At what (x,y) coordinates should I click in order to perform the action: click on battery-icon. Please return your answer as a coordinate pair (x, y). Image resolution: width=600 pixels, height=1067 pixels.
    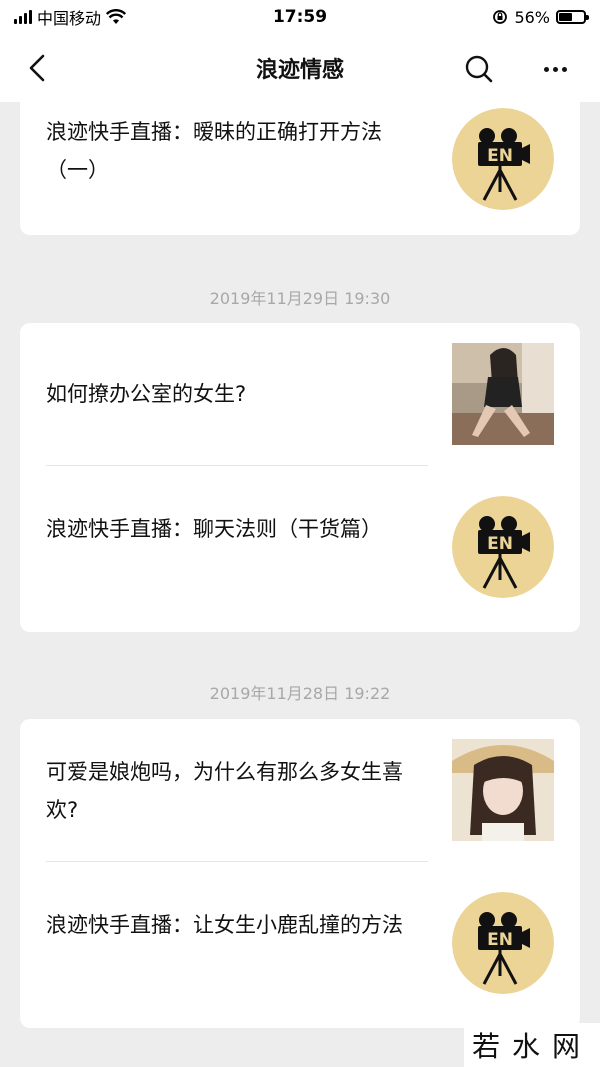
    Looking at the image, I should click on (572, 17).